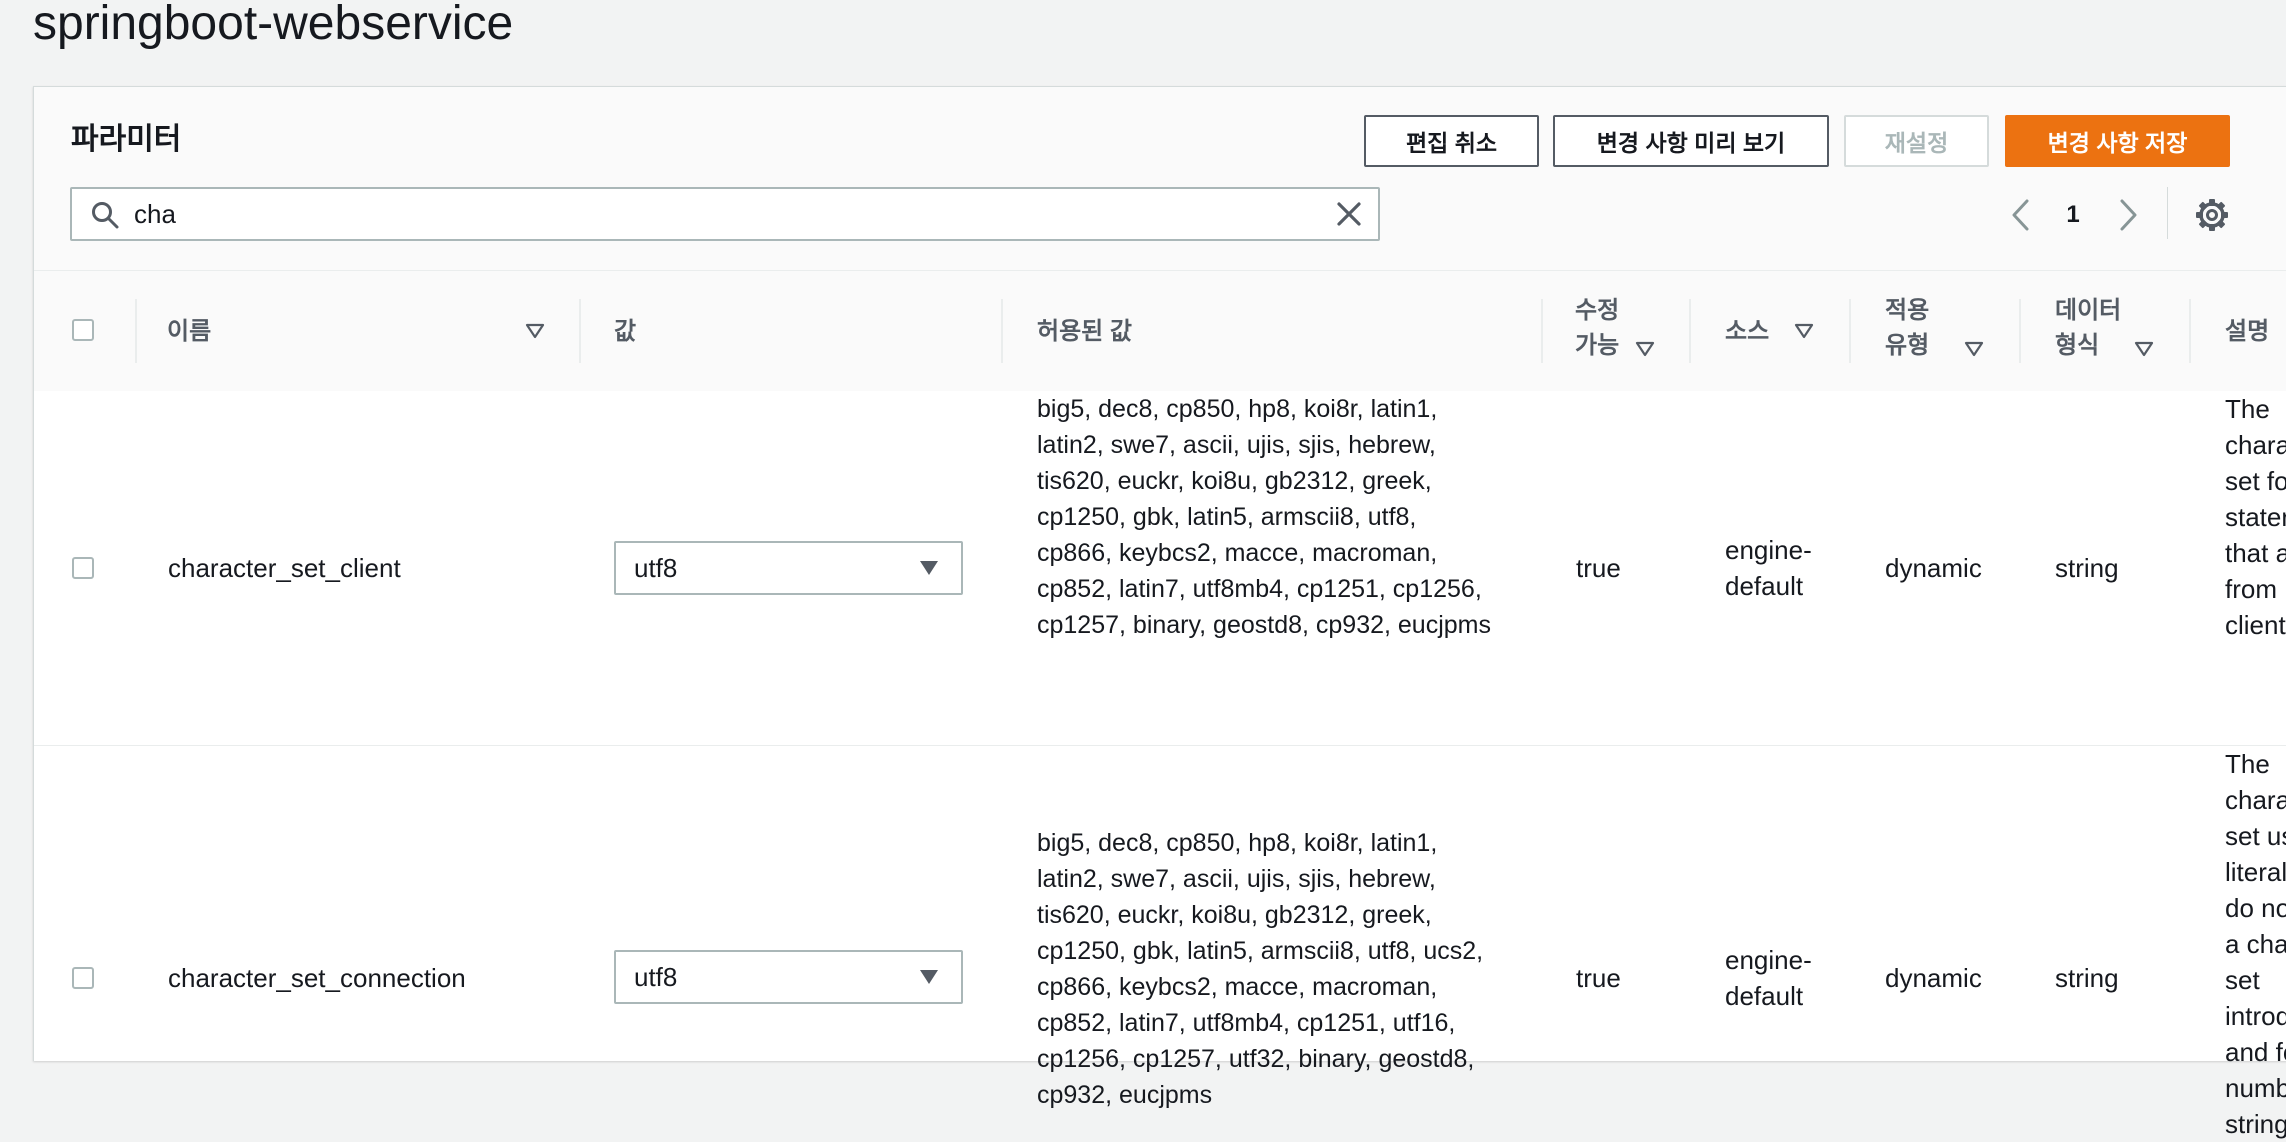 The width and height of the screenshot is (2286, 1142). Describe the element at coordinates (2242, 980) in the screenshot. I see `description-line: set` at that location.